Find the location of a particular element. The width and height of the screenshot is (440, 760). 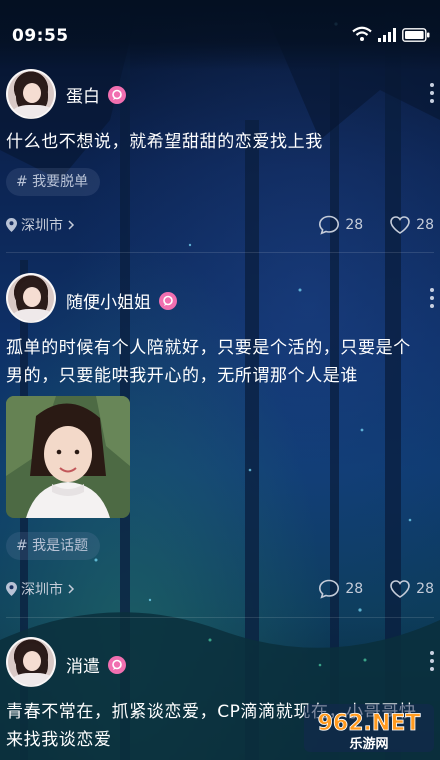

watermark-logo: 962.NET 乐游网 is located at coordinates (369, 728).